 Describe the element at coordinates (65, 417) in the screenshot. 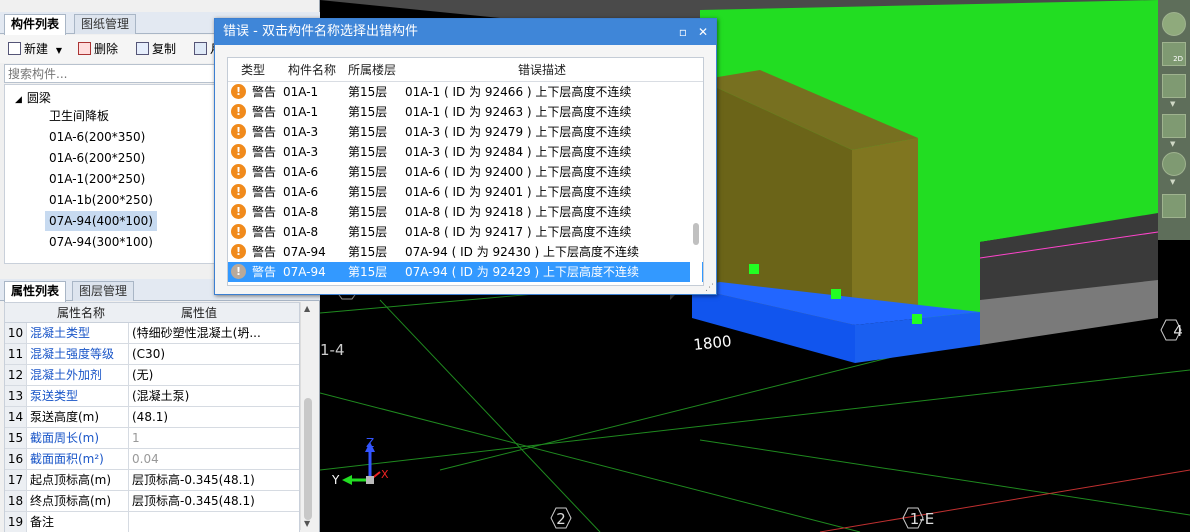

I see `property-name: 泵送高度(m)` at that location.